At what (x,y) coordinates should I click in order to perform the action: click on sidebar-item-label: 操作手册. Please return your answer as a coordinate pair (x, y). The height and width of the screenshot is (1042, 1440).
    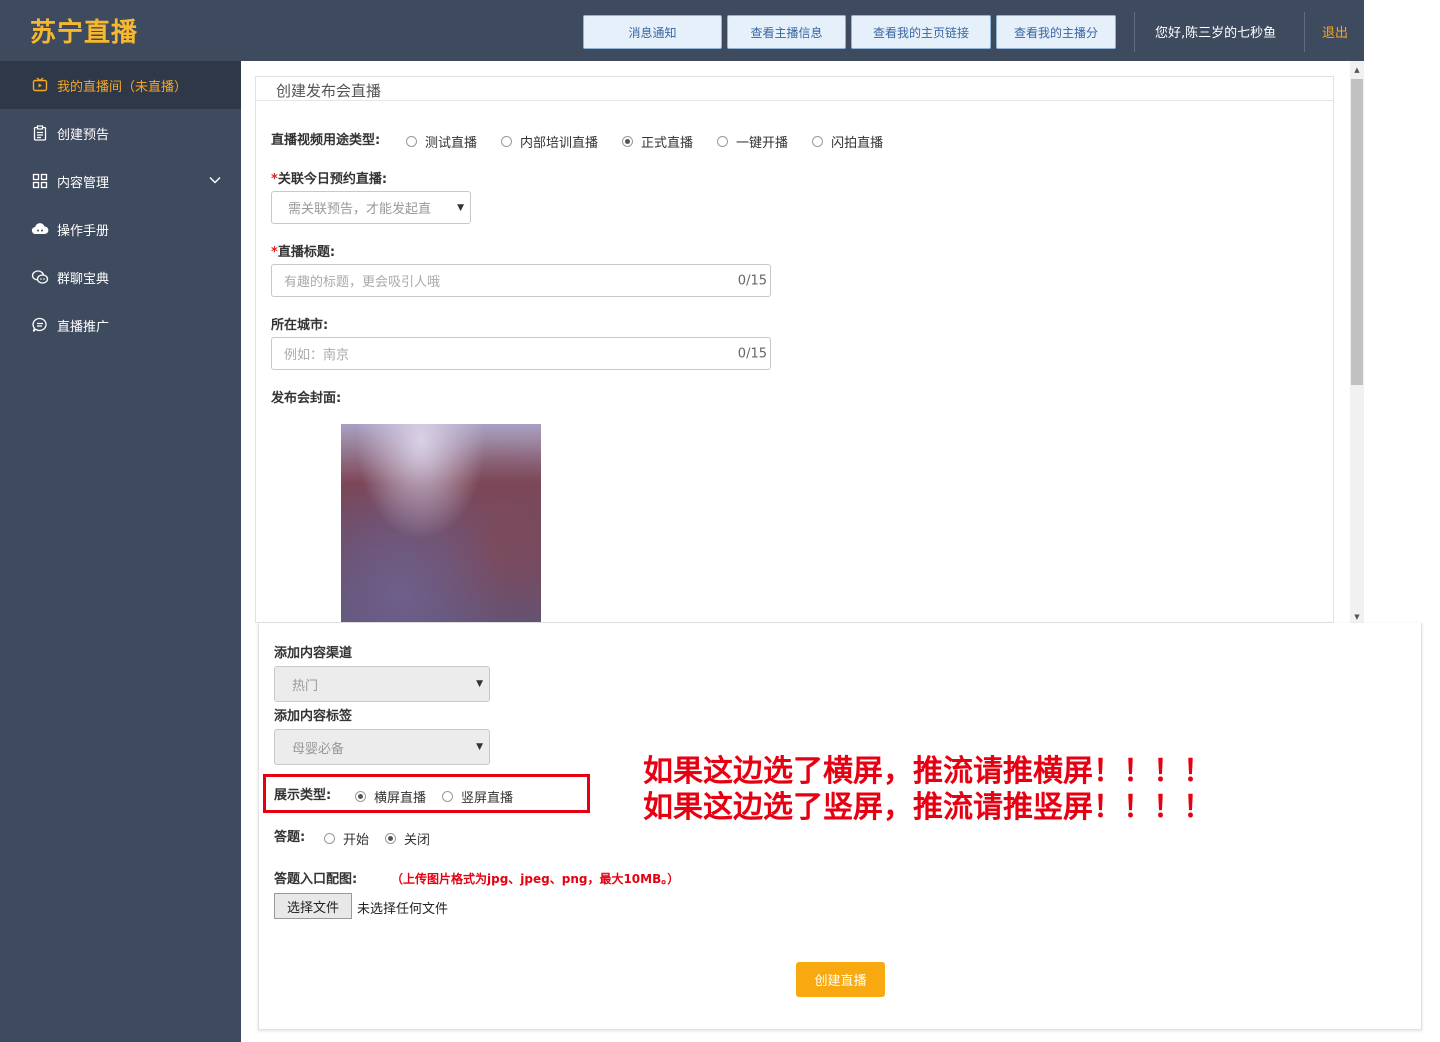
    Looking at the image, I should click on (83, 231).